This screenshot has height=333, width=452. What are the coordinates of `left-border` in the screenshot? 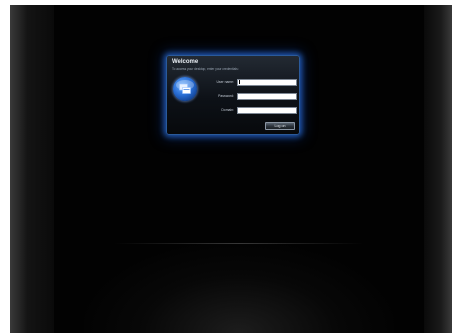 It's located at (32, 169).